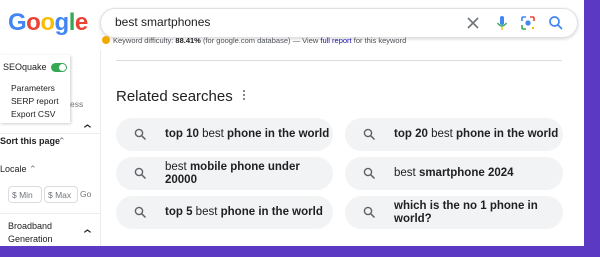 The height and width of the screenshot is (257, 600). I want to click on related-search-chip: top 20 best phone in the world, so click(454, 134).